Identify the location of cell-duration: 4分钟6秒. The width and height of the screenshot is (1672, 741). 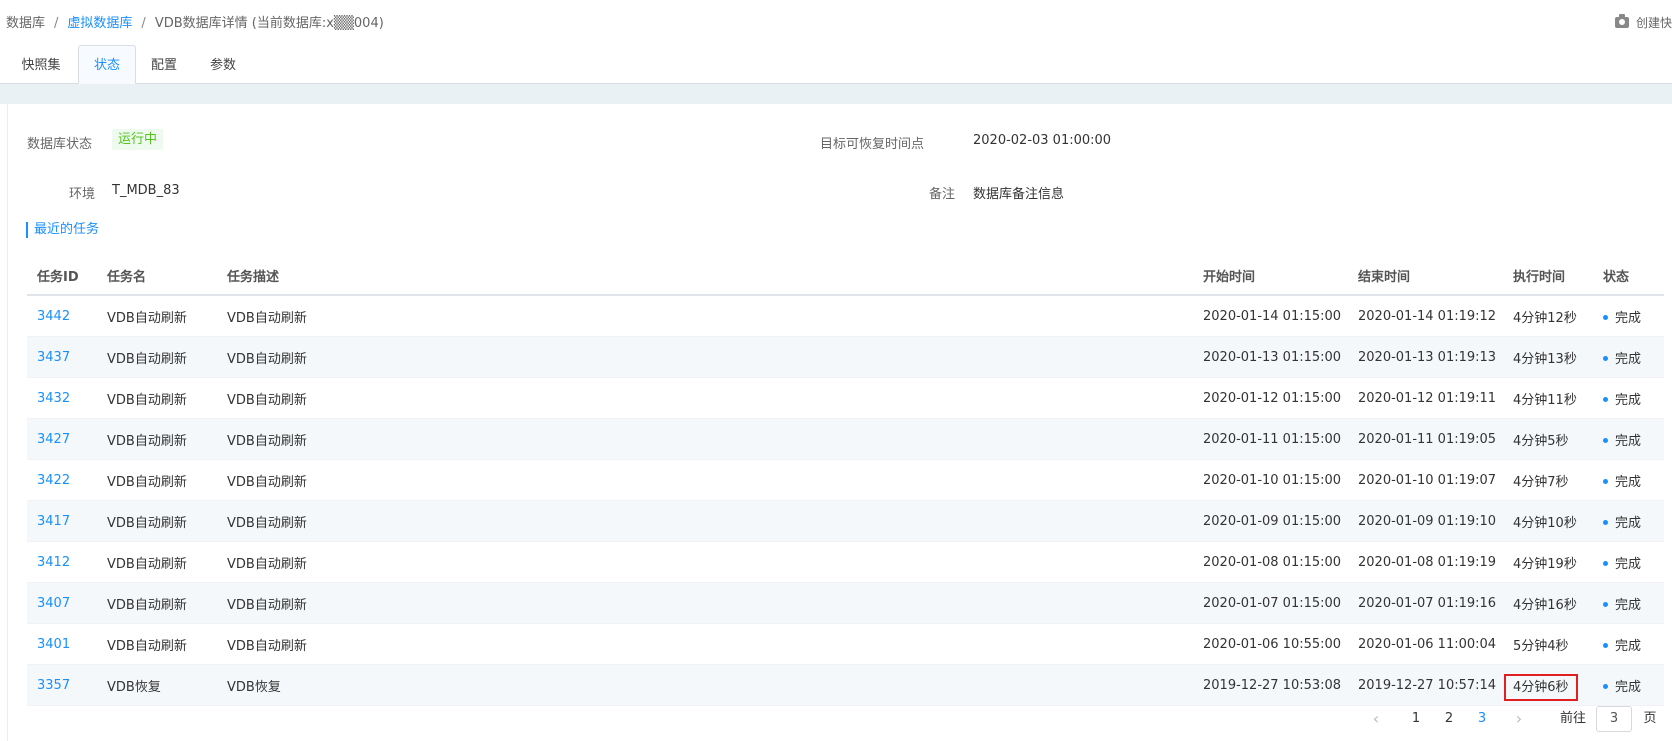
(1548, 685).